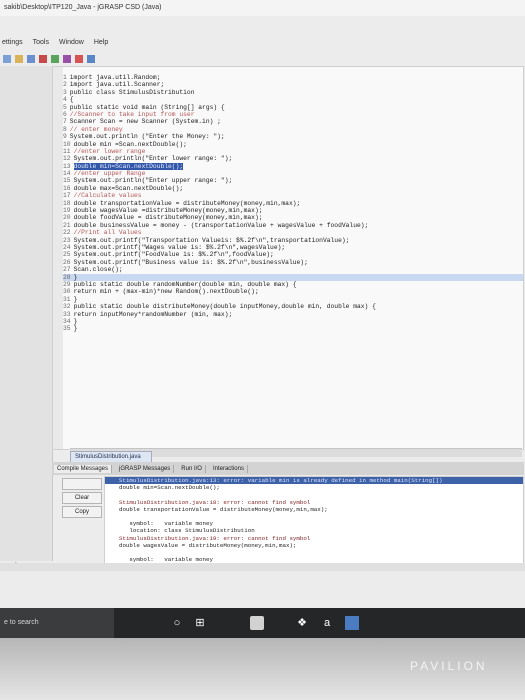 This screenshot has width=525, height=700. What do you see at coordinates (145, 468) in the screenshot?
I see `tab-jgrasp-messages: jGRASP Messages` at bounding box center [145, 468].